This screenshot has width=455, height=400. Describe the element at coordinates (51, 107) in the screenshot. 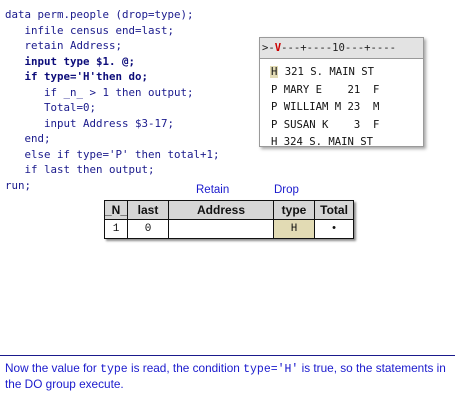

I see `code-line: Total=0;` at that location.